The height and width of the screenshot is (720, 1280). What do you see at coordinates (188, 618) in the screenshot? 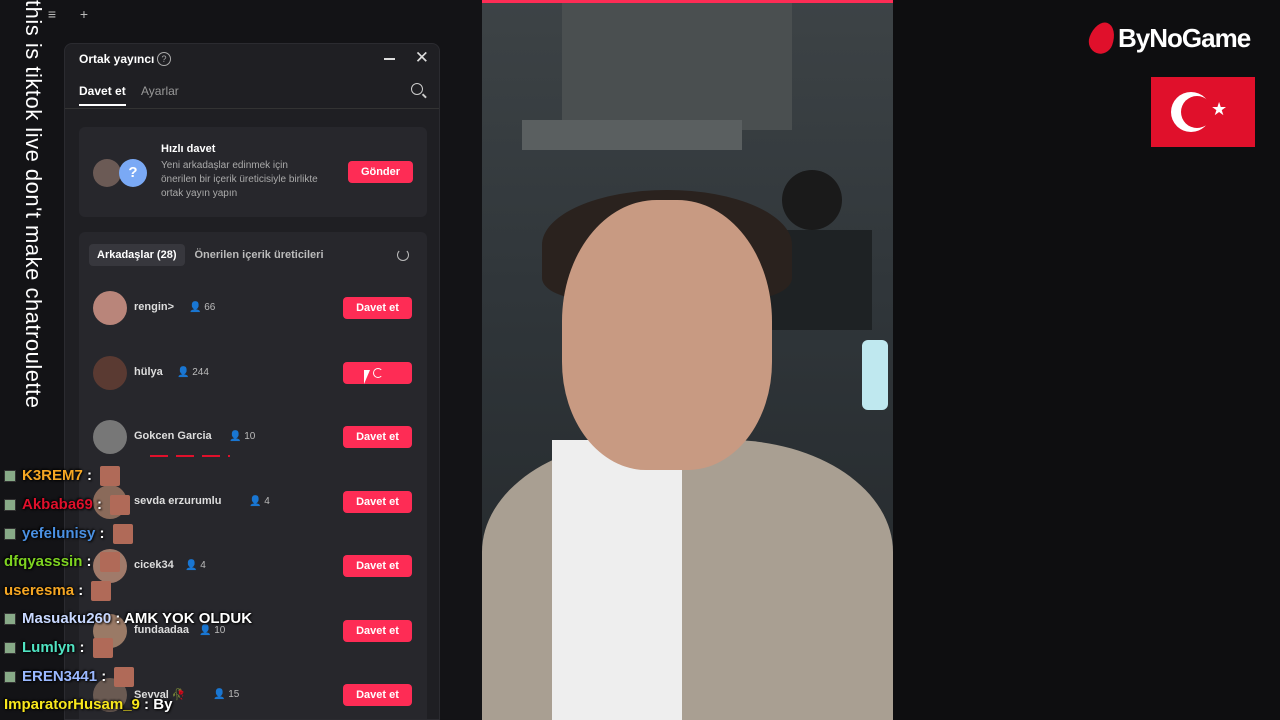
I see `chat-message: AMK YOK OLDUK` at bounding box center [188, 618].